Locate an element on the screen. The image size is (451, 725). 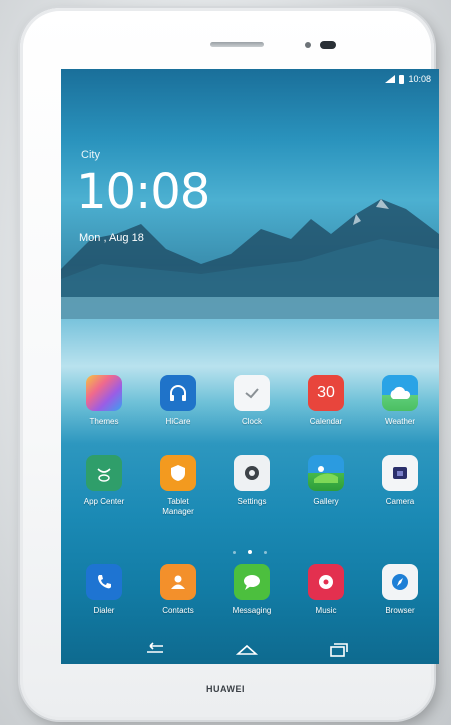
battery-icon is located at coordinates (402, 79).